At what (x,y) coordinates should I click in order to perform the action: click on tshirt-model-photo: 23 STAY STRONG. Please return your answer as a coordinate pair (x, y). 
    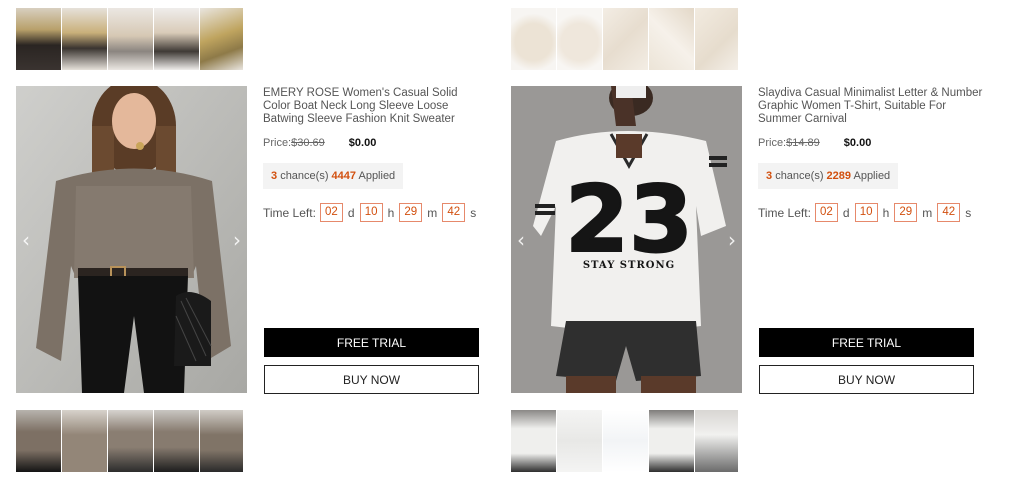
    Looking at the image, I should click on (626, 239).